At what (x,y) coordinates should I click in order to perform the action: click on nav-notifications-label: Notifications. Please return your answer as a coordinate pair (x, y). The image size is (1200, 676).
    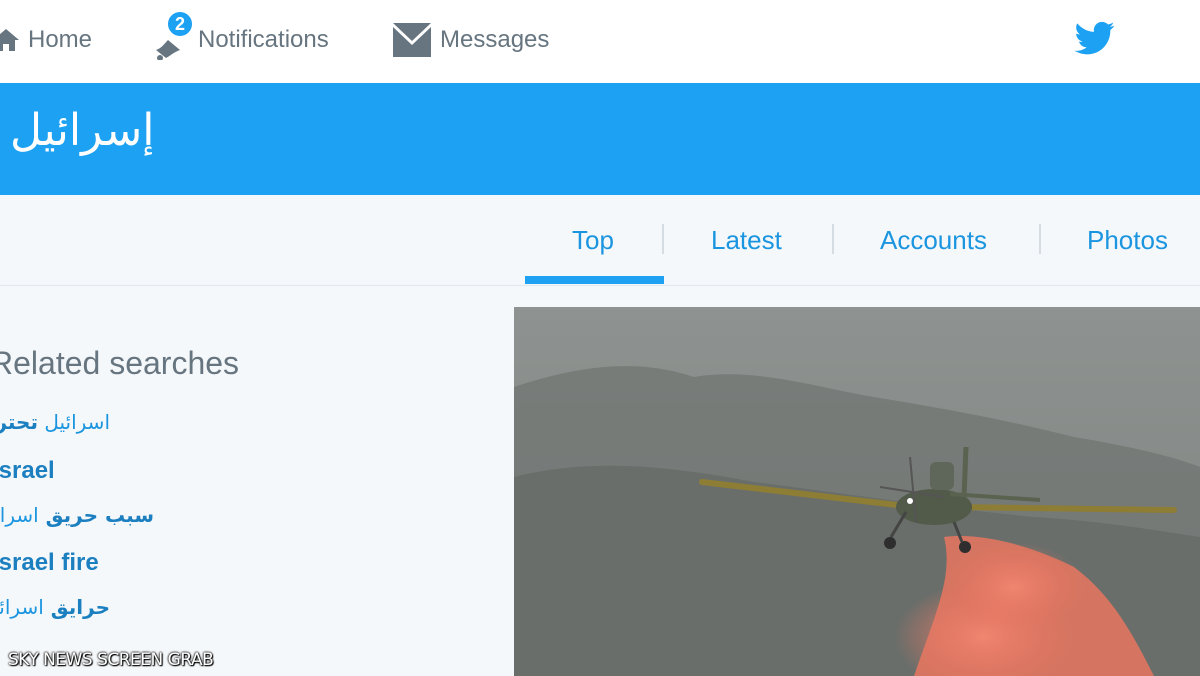
    Looking at the image, I should click on (263, 39).